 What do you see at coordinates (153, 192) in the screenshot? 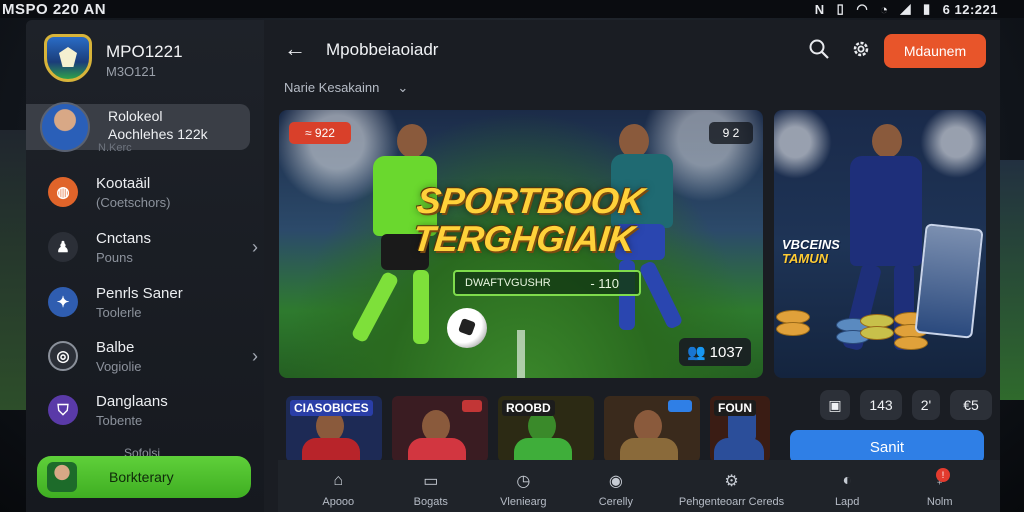
I see `sidebar-item-kootaail: ◍ Kootaäil (Coetschors)` at bounding box center [153, 192].